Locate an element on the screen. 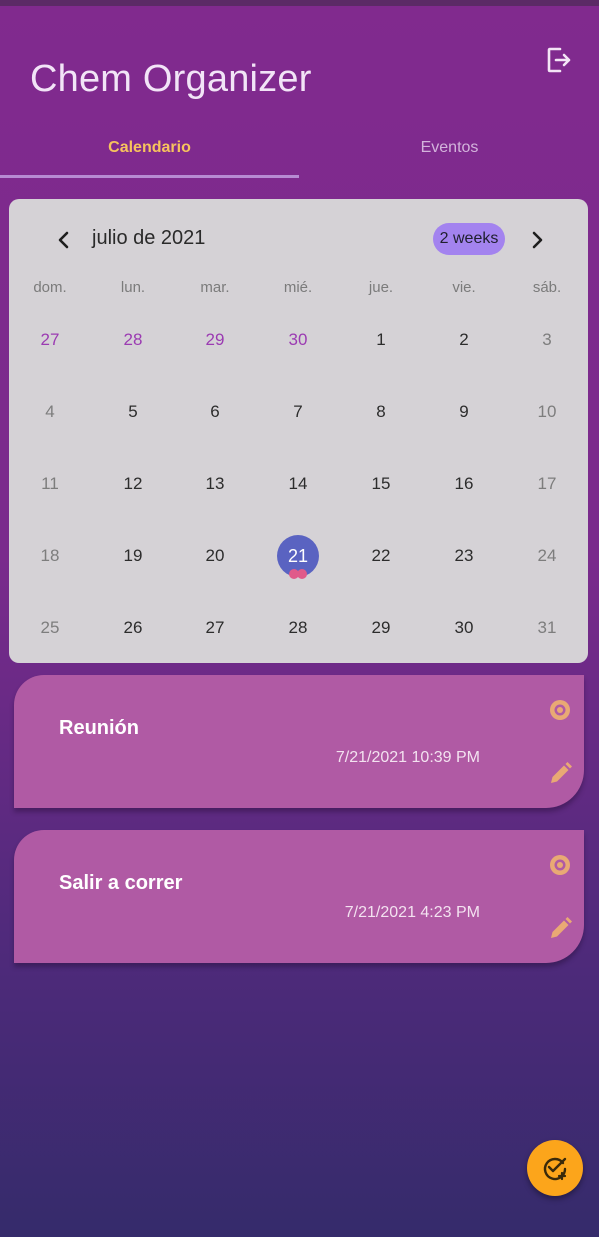 This screenshot has width=599, height=1237. weekday-label: sáb. is located at coordinates (547, 287).